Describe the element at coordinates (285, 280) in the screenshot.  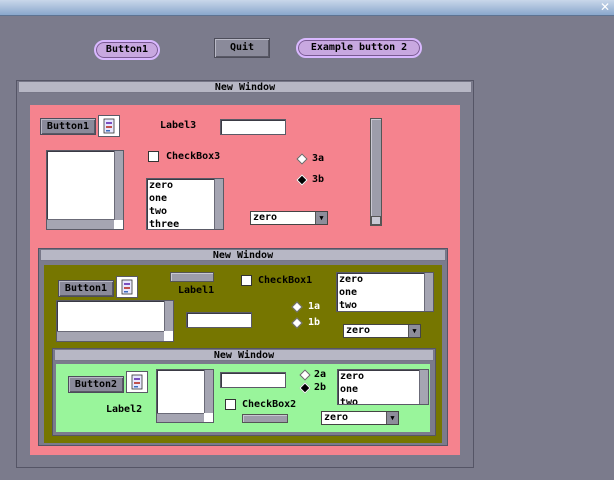
I see `checkbox1-label: CheckBox1` at that location.